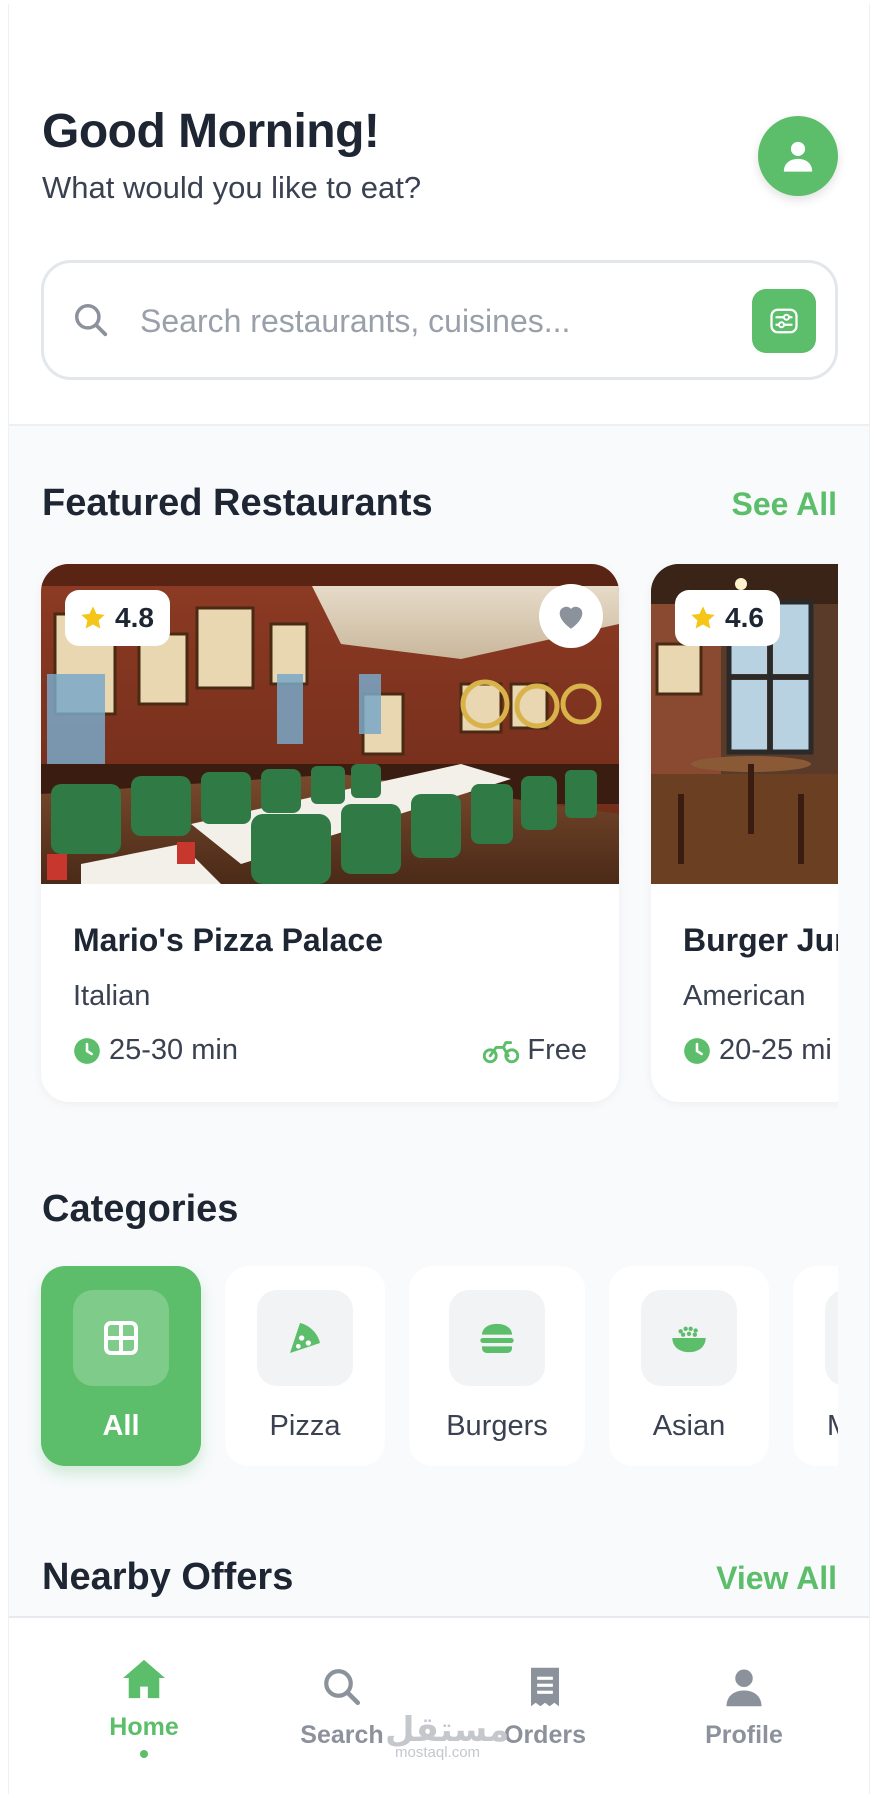  Describe the element at coordinates (545, 1687) in the screenshot. I see `receipt-icon` at that location.